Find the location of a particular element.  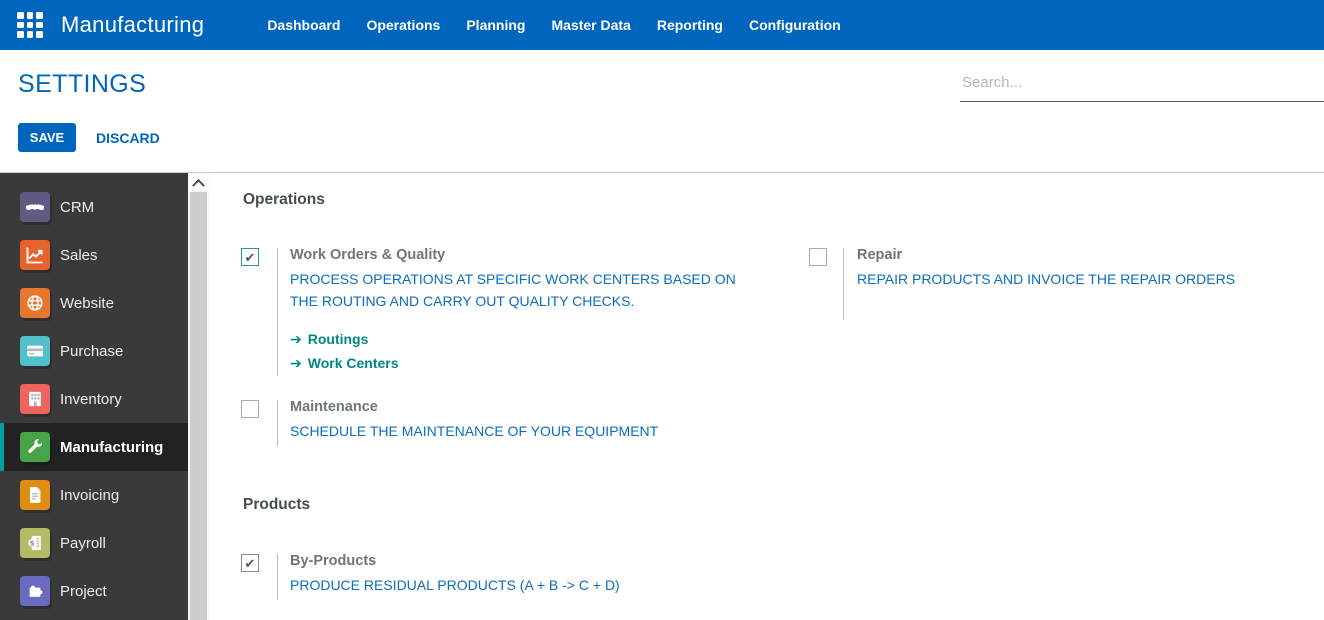

sidebar-item-purchase: Purchase is located at coordinates (94, 351).